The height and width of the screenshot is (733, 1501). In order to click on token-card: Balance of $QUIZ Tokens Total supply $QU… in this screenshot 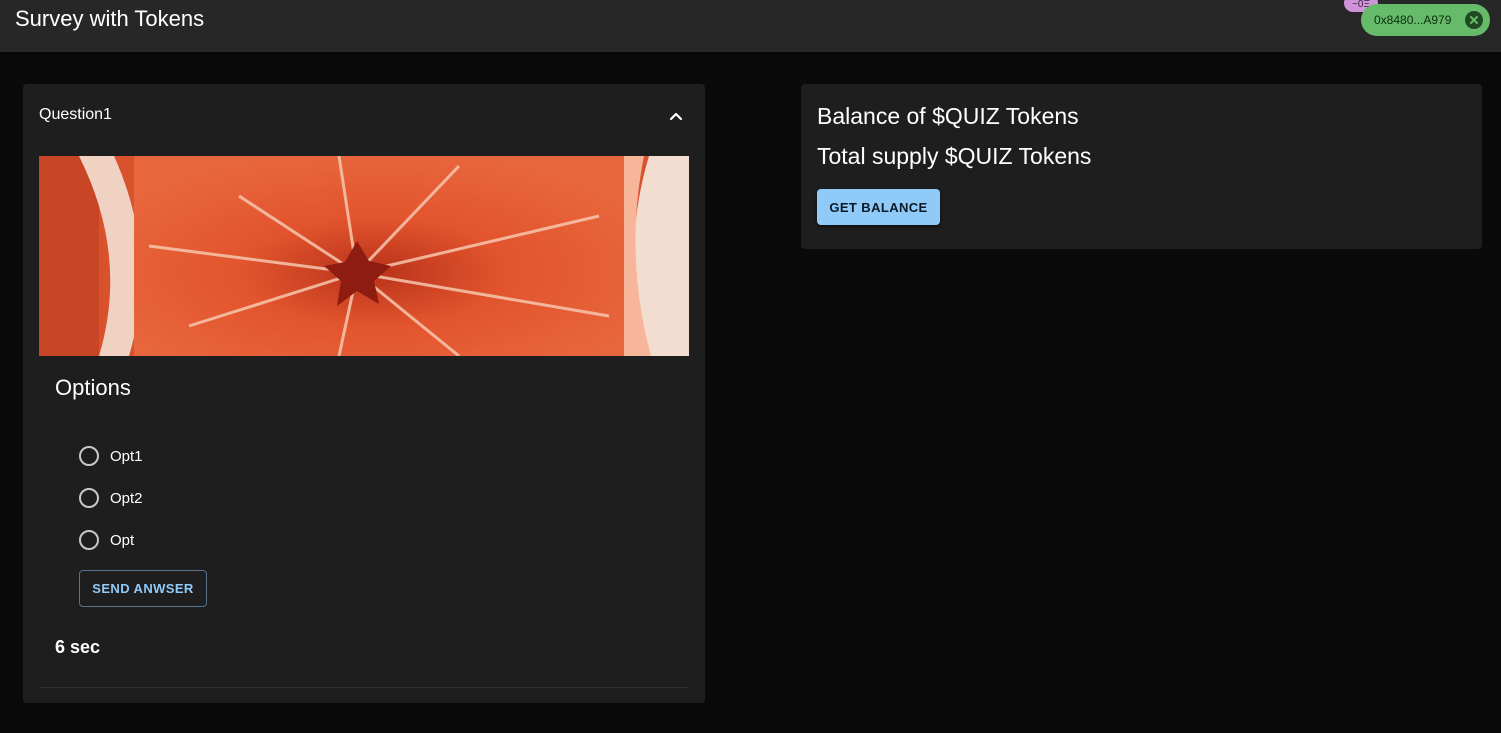, I will do `click(1141, 166)`.